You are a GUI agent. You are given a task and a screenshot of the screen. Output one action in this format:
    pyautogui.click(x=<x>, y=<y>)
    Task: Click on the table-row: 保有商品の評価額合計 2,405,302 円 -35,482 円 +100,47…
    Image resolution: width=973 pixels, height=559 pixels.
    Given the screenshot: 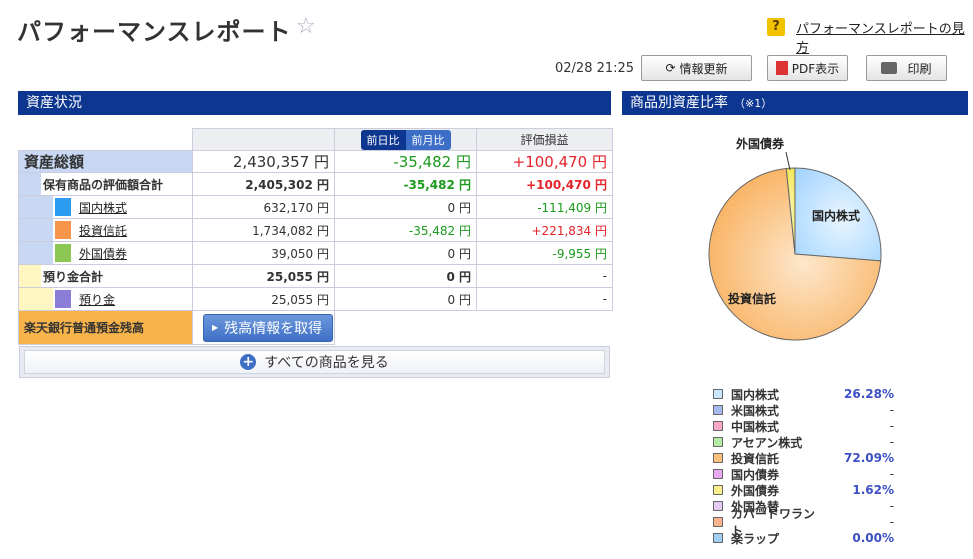 What is the action you would take?
    pyautogui.click(x=315, y=184)
    